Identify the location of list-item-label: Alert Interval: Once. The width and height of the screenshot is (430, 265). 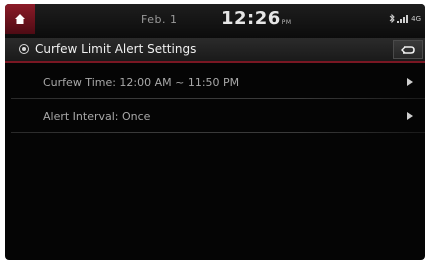
(97, 116).